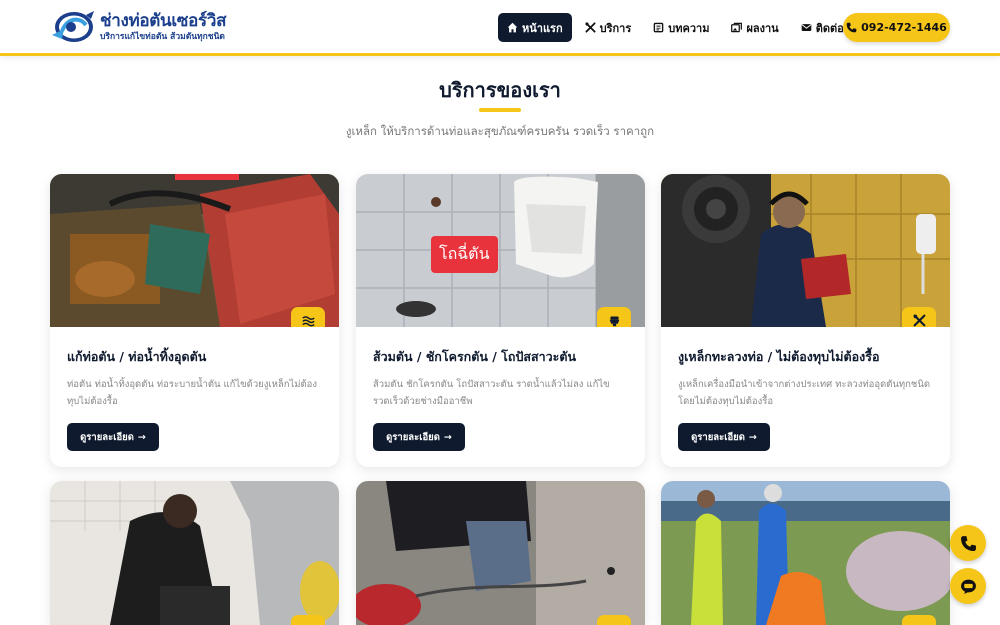 This screenshot has height=625, width=1000. Describe the element at coordinates (658, 27) in the screenshot. I see `newspaper-icon` at that location.